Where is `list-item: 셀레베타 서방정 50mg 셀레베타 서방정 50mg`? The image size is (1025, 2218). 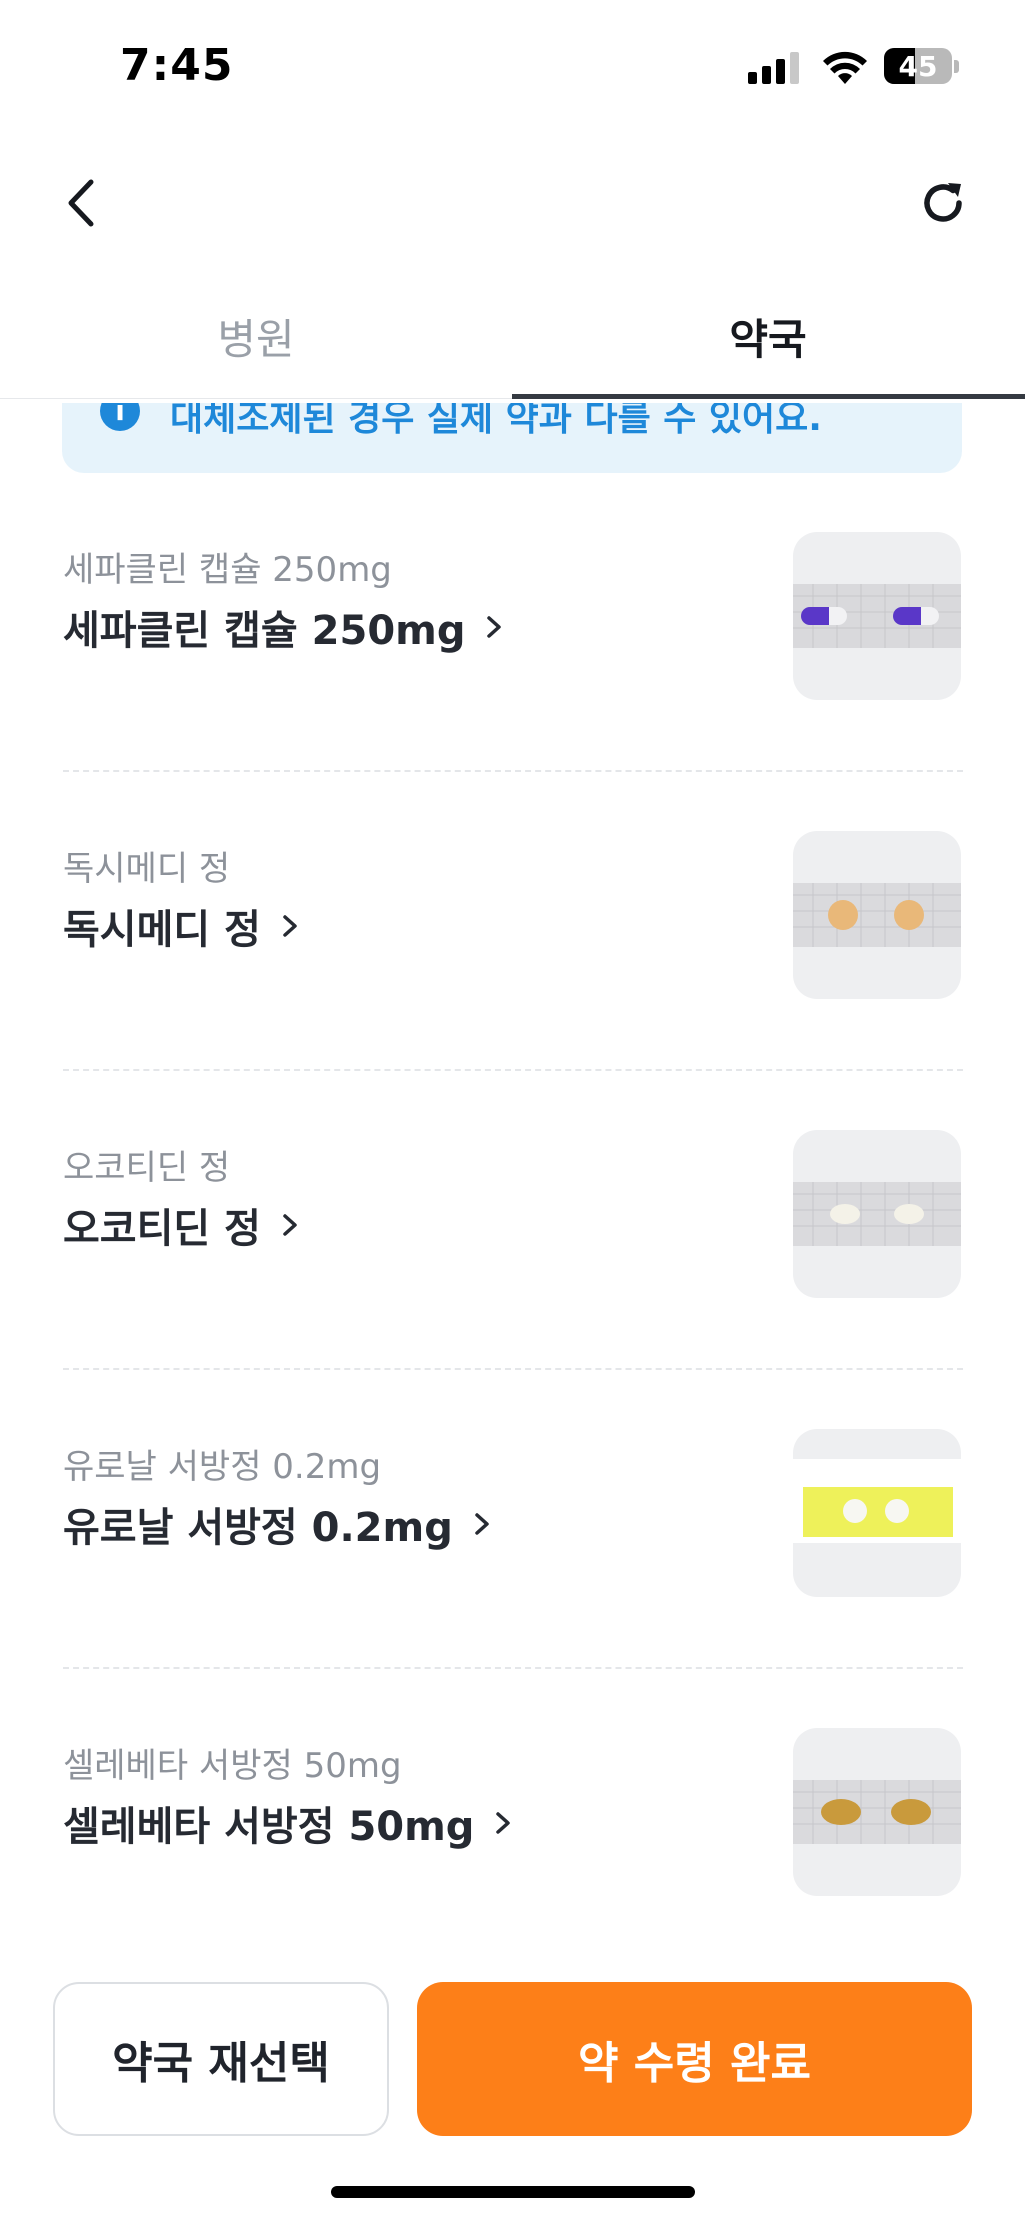
list-item: 셀레베타 서방정 50mg 셀레베타 서방정 50mg is located at coordinates (512, 1832).